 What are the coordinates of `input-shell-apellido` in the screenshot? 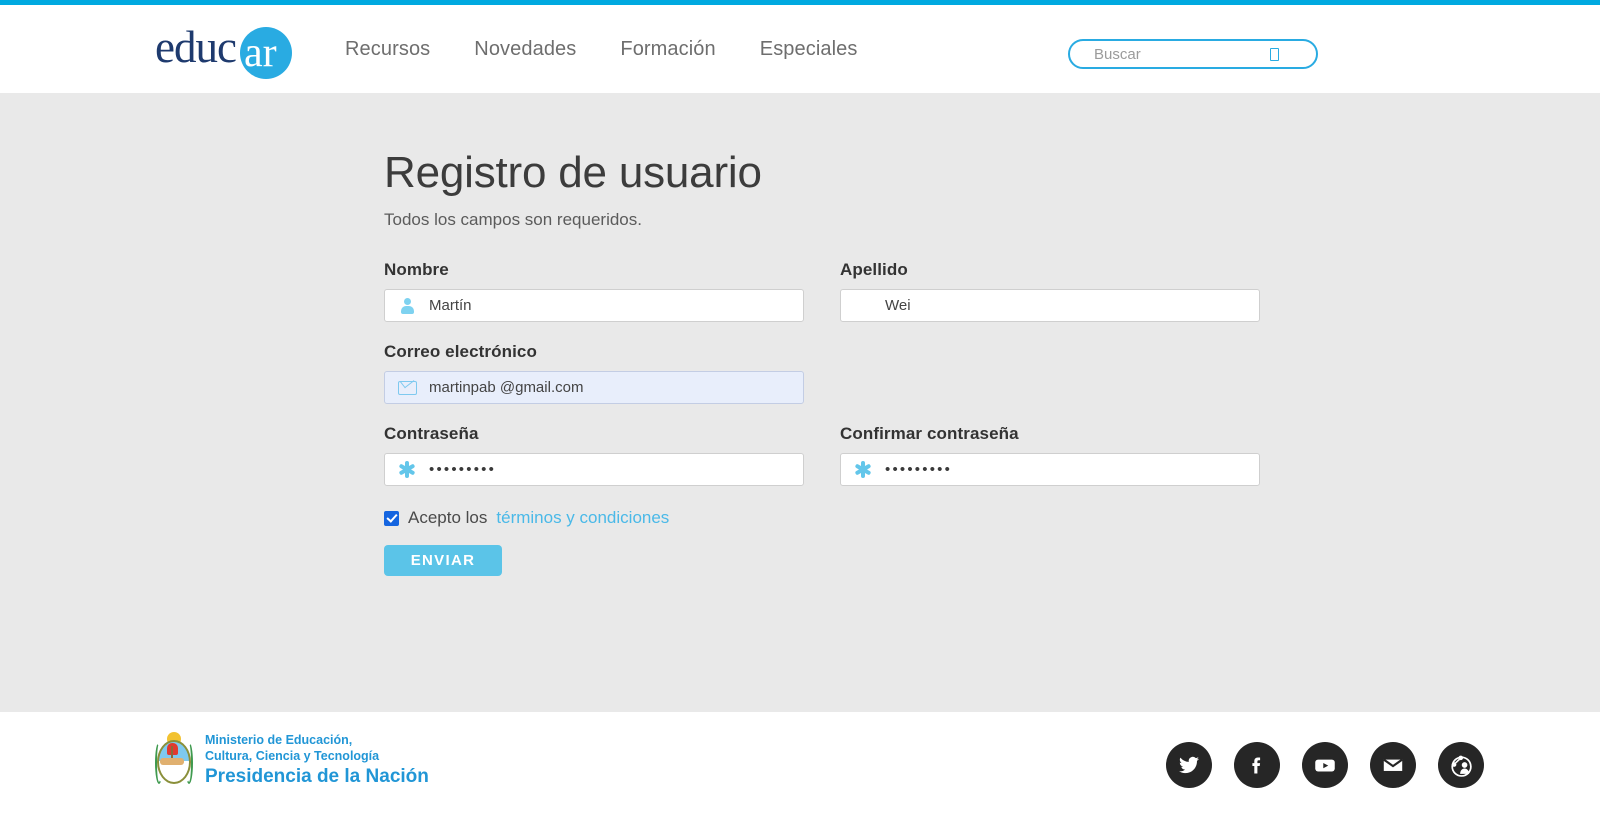 It's located at (1050, 305).